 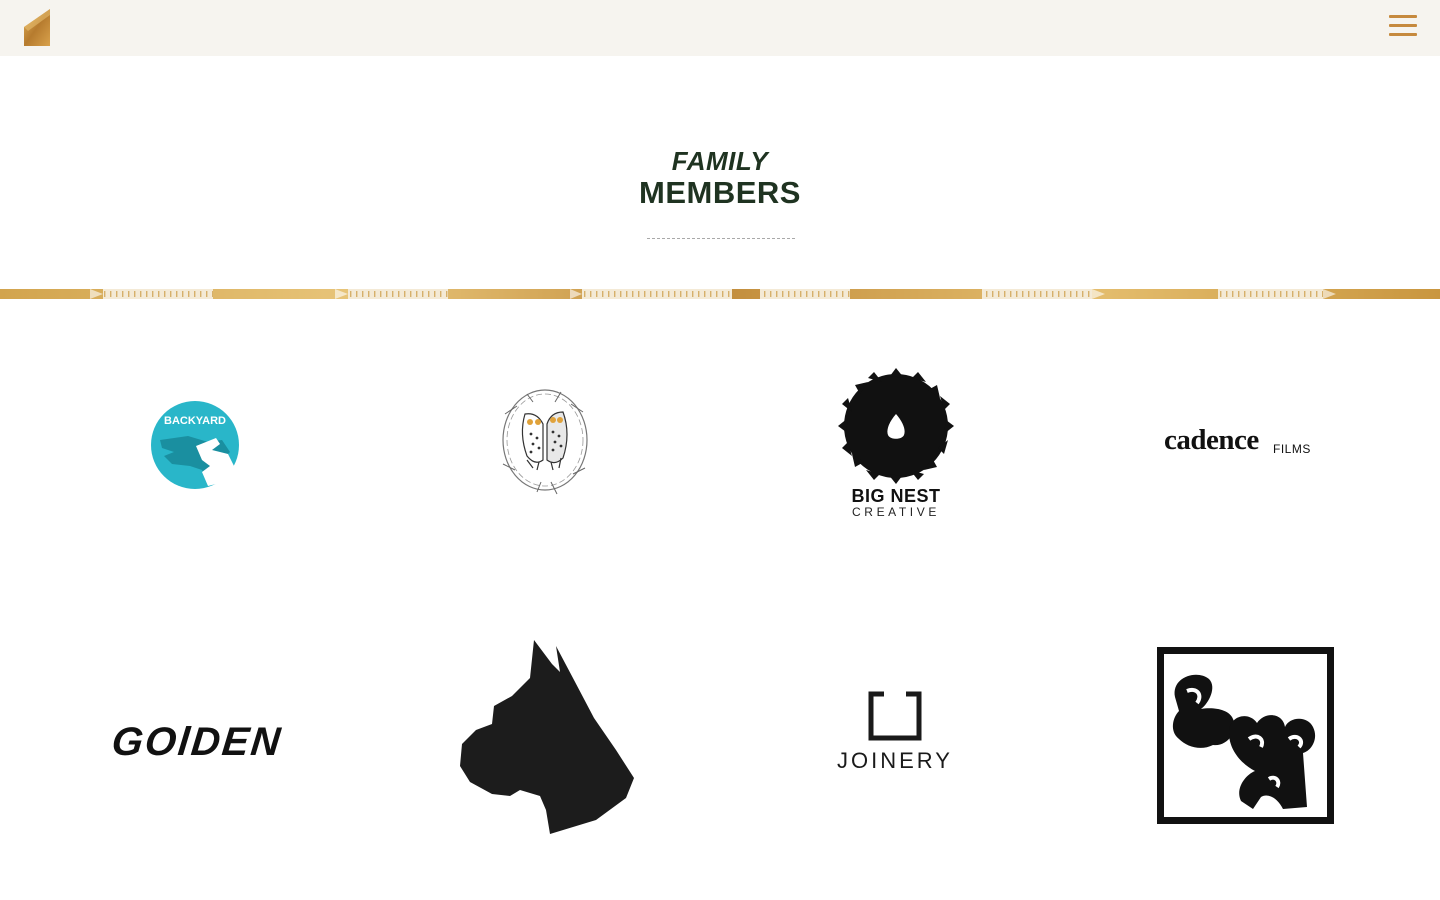 I want to click on member-logo-boxer, so click(x=546, y=736).